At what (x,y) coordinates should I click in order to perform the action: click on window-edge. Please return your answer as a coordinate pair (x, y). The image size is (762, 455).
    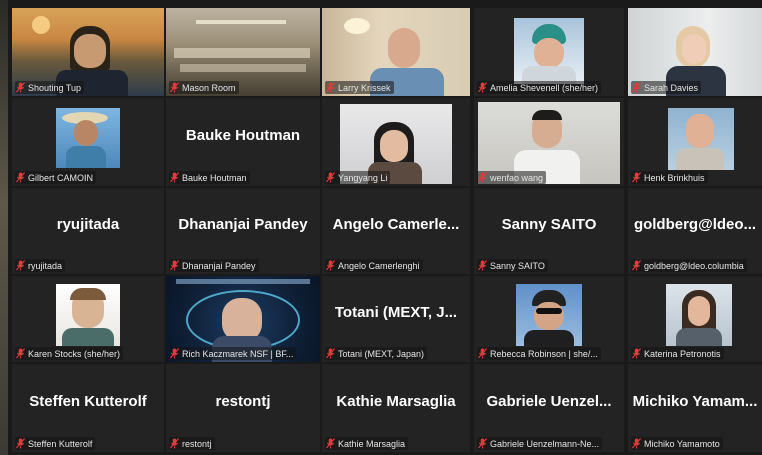
    Looking at the image, I should click on (4, 227).